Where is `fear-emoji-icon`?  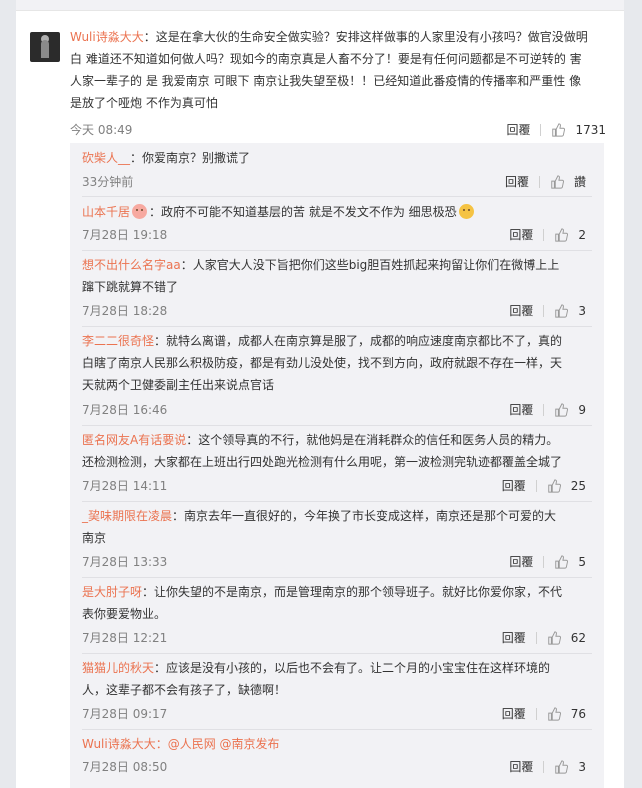
fear-emoji-icon is located at coordinates (466, 211).